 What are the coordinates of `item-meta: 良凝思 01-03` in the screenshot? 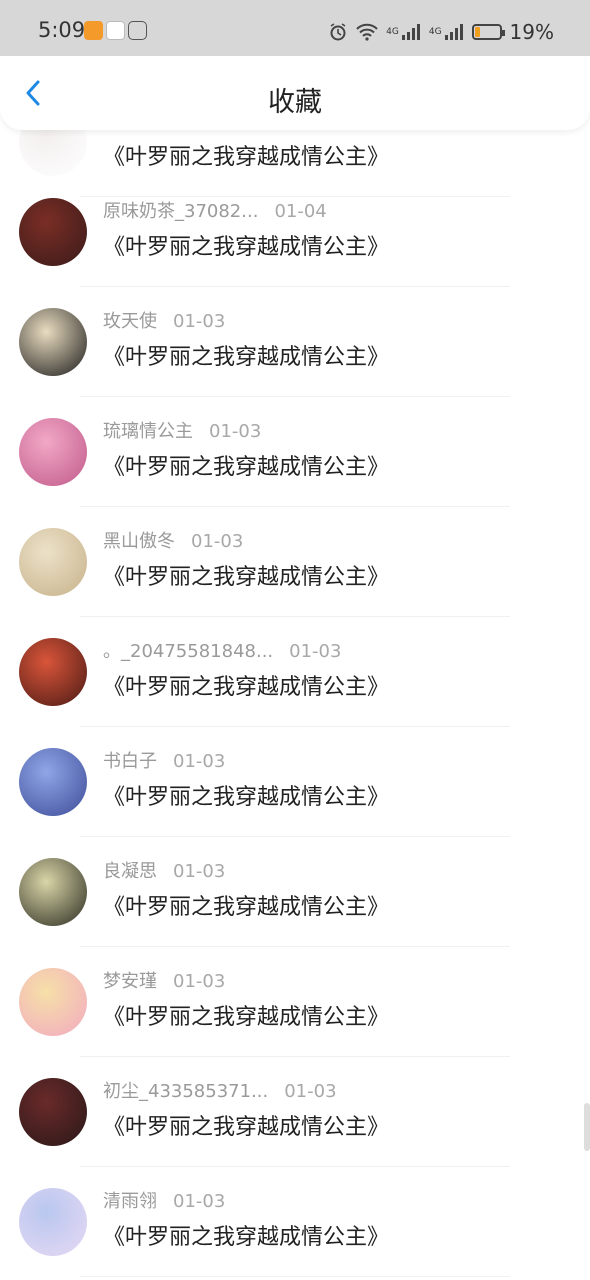 It's located at (164, 870).